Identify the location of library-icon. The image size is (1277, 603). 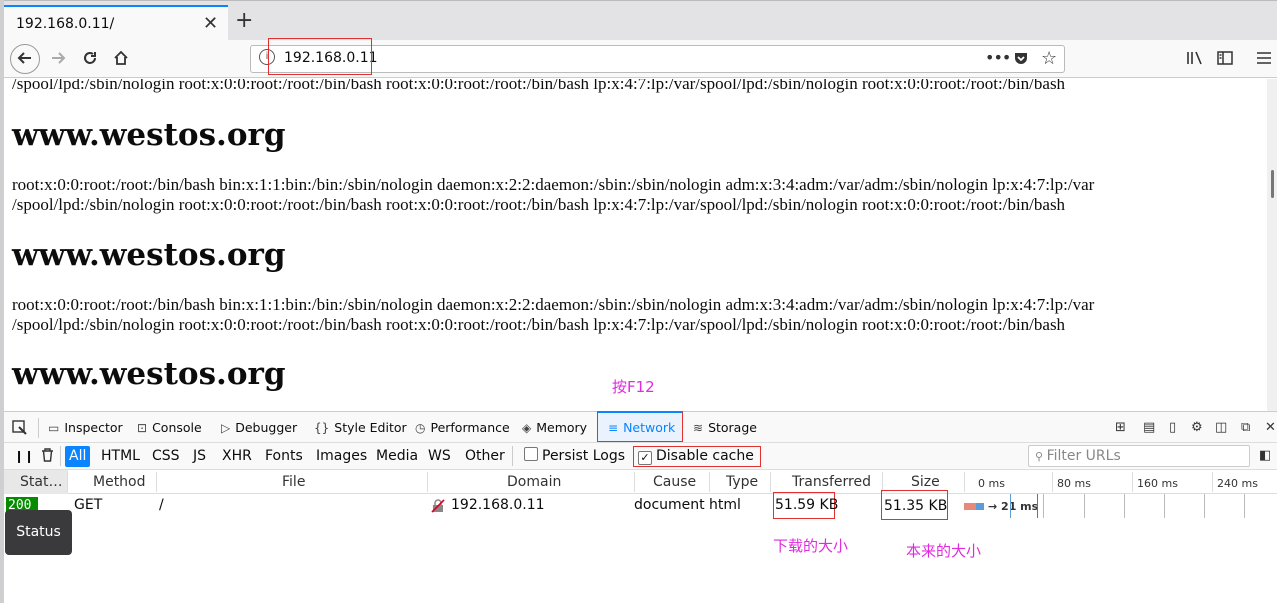
(1195, 60).